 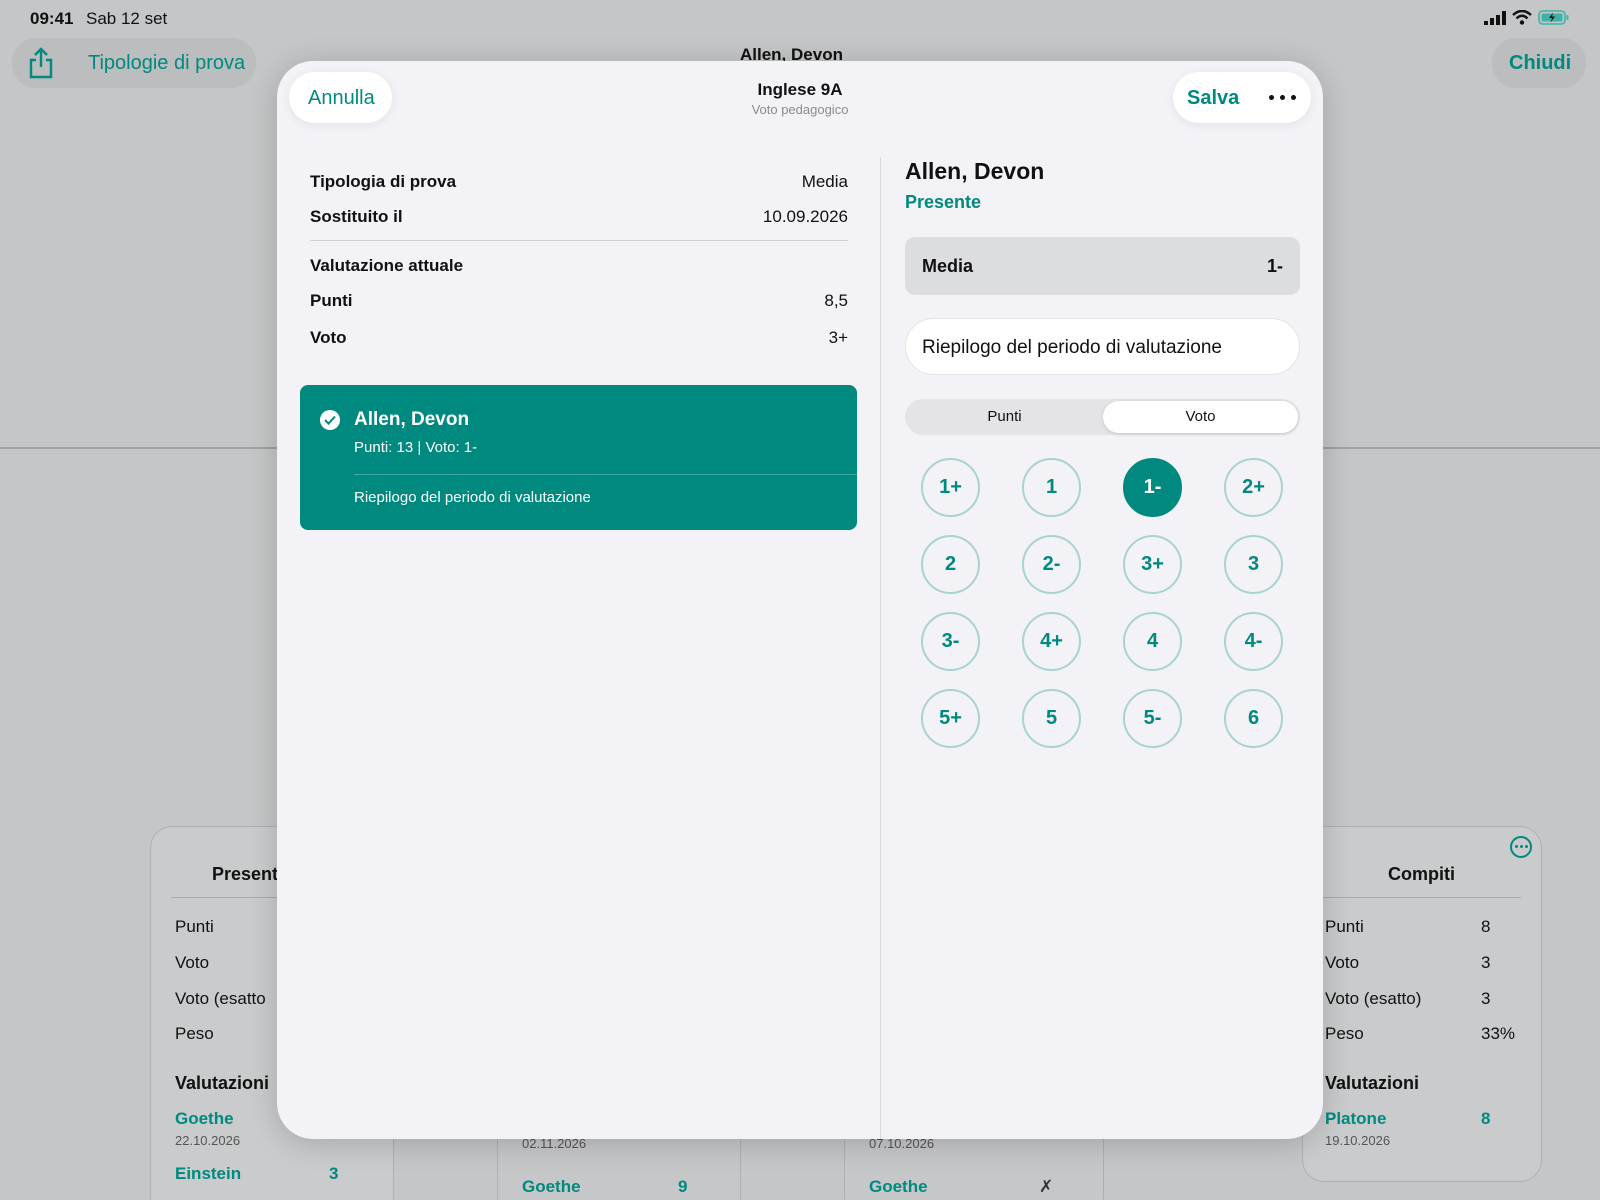 I want to click on status-icons, so click(x=1527, y=17).